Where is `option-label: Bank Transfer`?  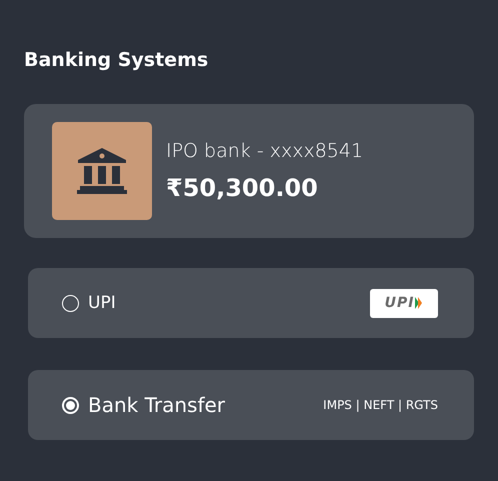 option-label: Bank Transfer is located at coordinates (157, 405).